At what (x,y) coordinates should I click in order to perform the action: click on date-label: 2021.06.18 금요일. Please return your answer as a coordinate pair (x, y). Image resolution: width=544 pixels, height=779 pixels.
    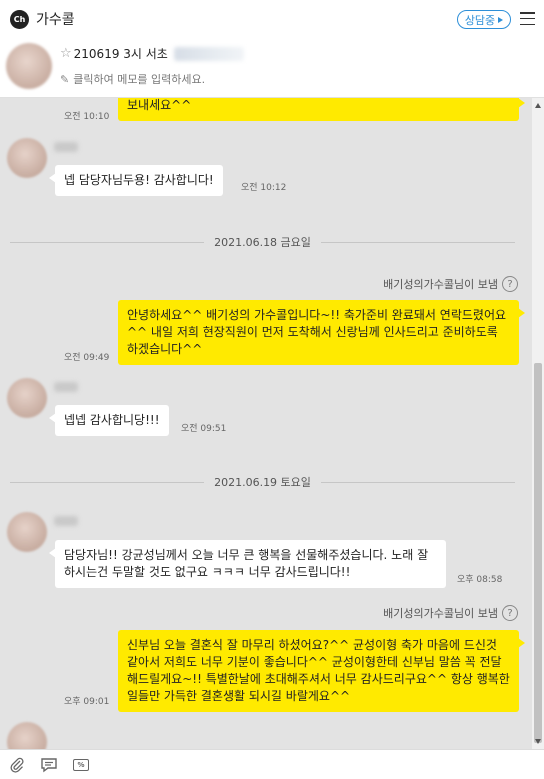
    Looking at the image, I should click on (262, 242).